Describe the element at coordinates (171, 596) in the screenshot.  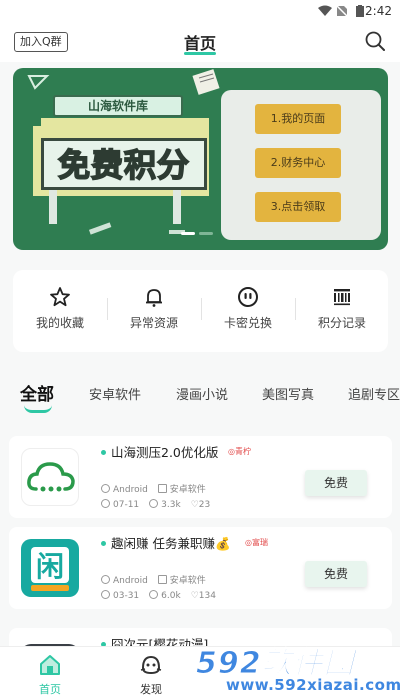
I see `app-views: 6.0k` at that location.